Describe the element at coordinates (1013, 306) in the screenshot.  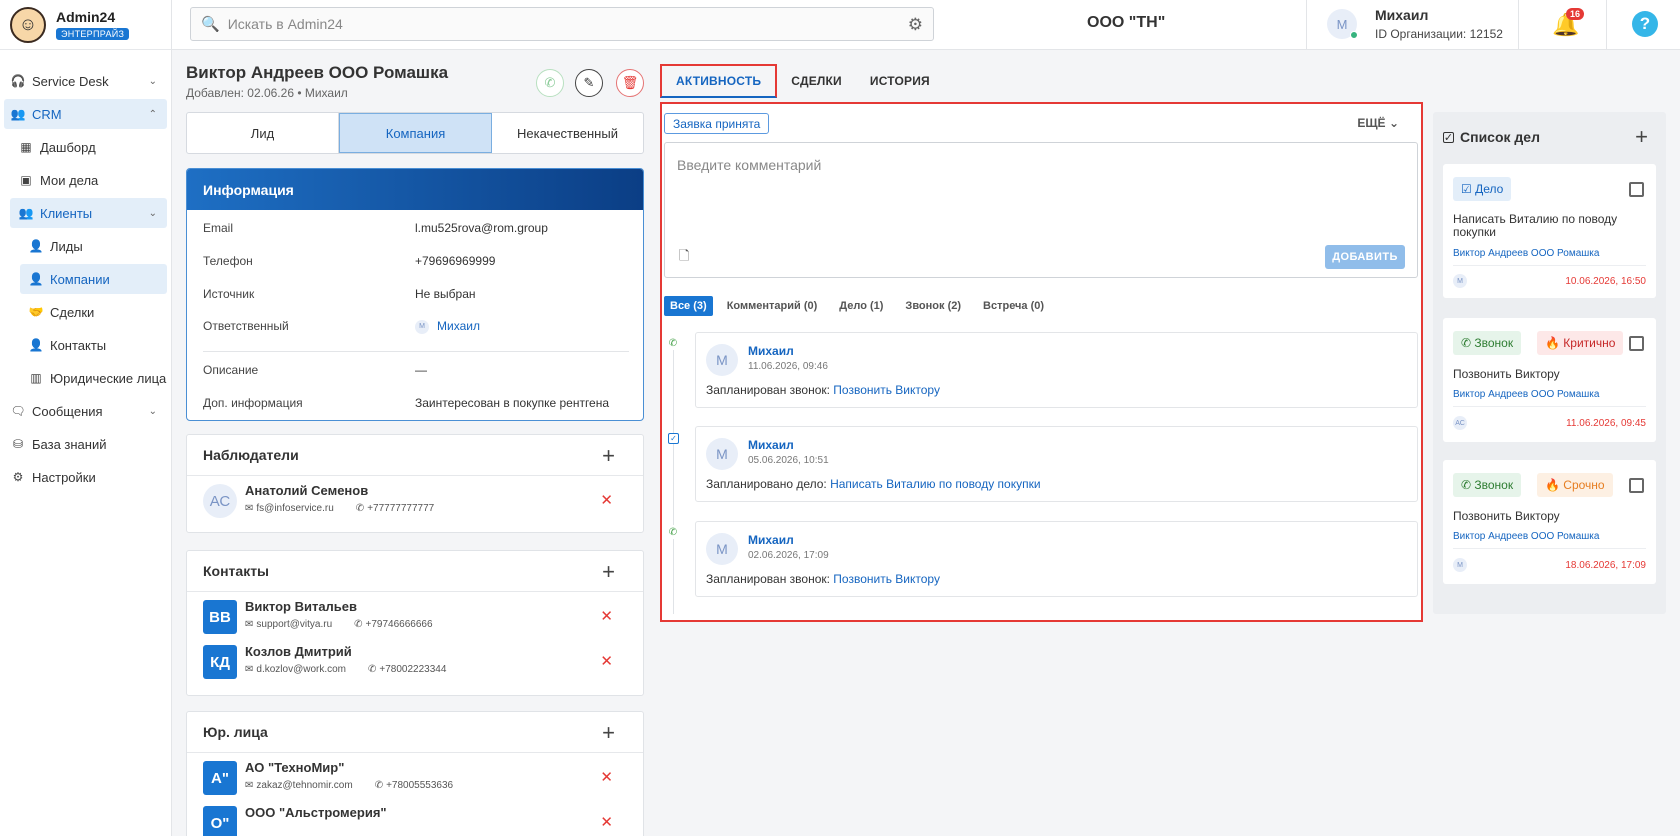
I see `filter-meetings: Встреча (0)` at that location.